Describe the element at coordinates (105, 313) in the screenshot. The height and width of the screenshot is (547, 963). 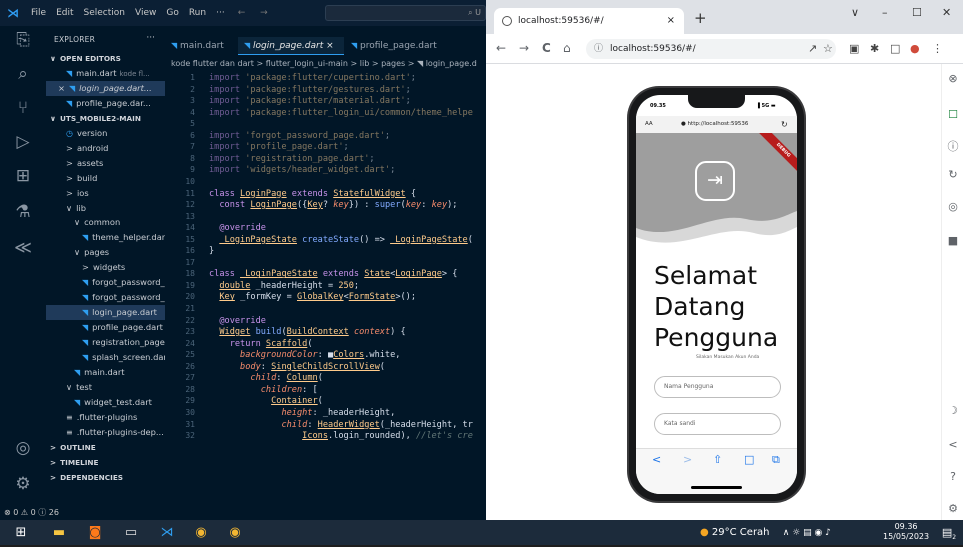
I see `tree-file: ◥ login_page.dart` at that location.